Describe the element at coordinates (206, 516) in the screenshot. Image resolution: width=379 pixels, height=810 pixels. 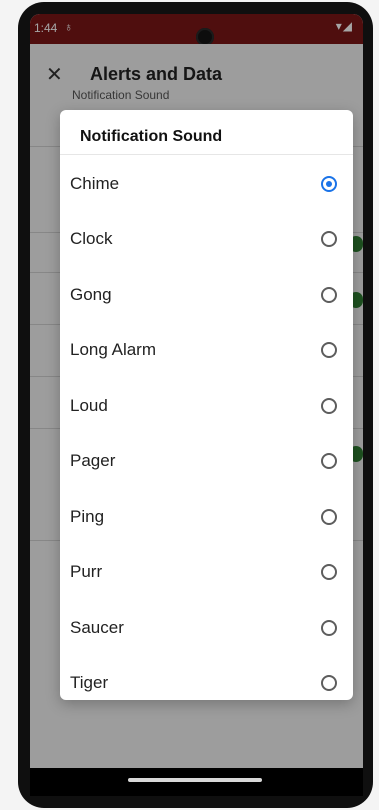
I see `option-ping: Ping` at that location.